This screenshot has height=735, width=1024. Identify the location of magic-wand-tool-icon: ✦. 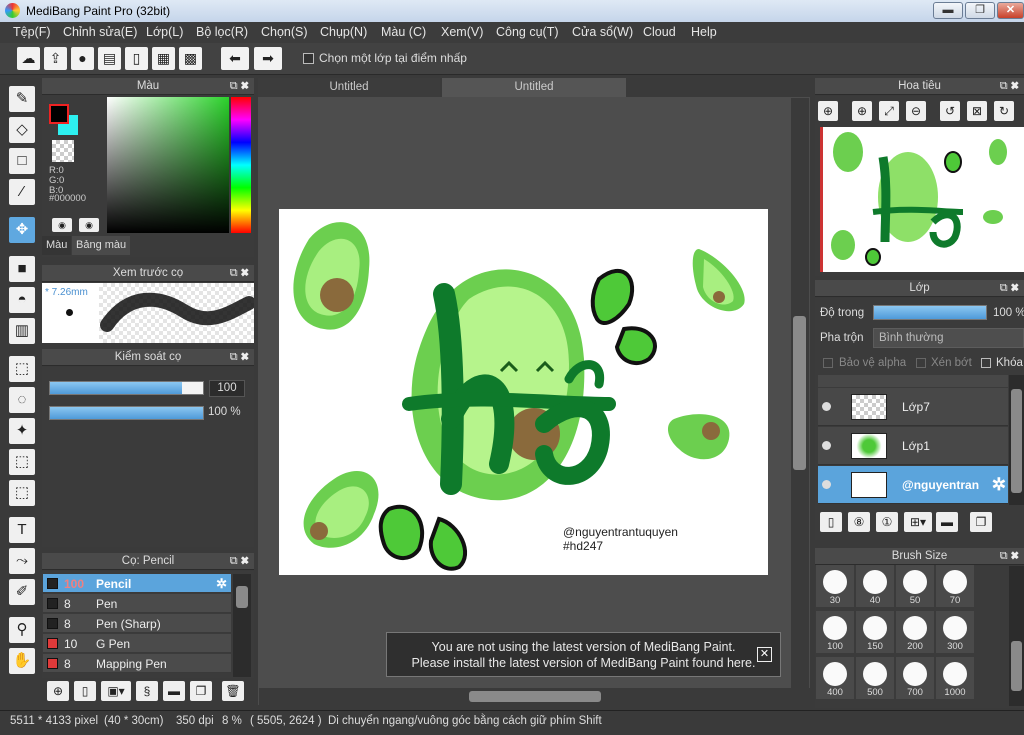
(22, 431).